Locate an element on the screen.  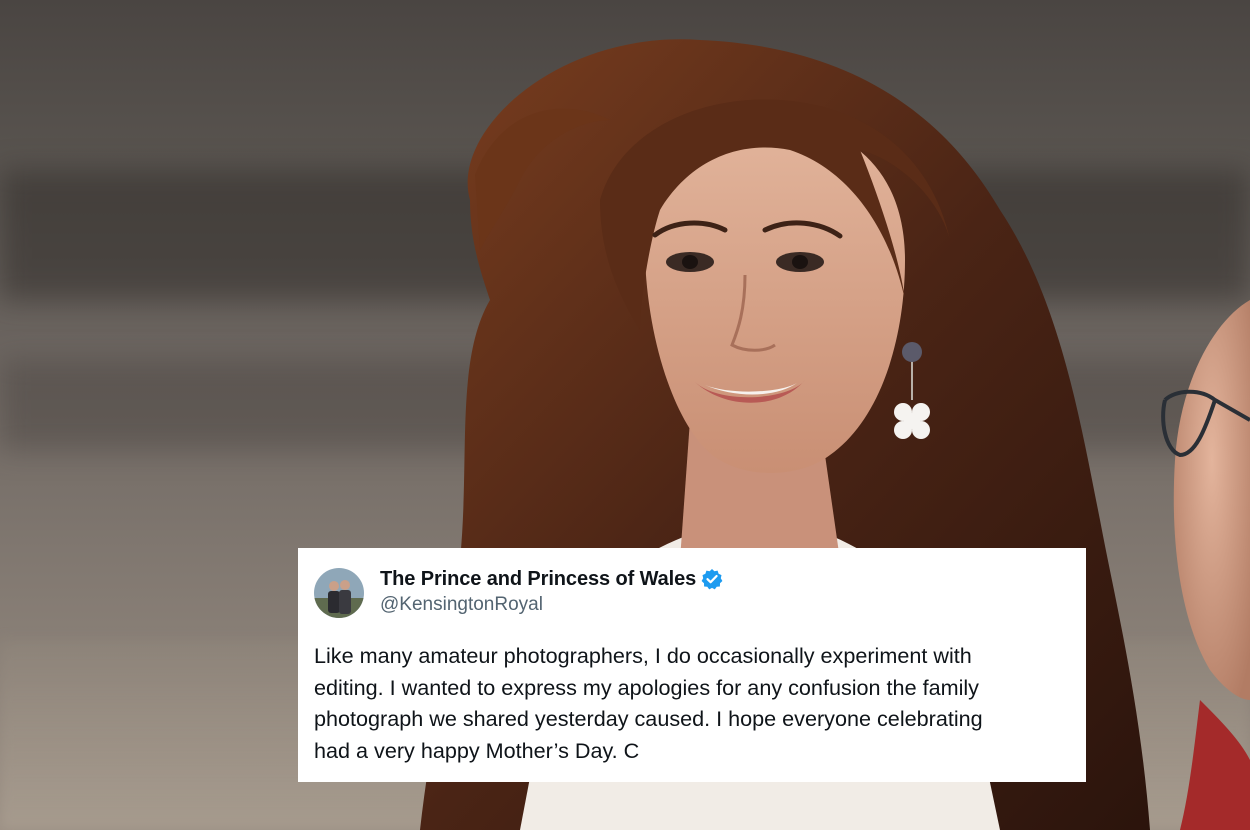
display-name-row: The Prince and Princess of Wales is located at coordinates (551, 579).